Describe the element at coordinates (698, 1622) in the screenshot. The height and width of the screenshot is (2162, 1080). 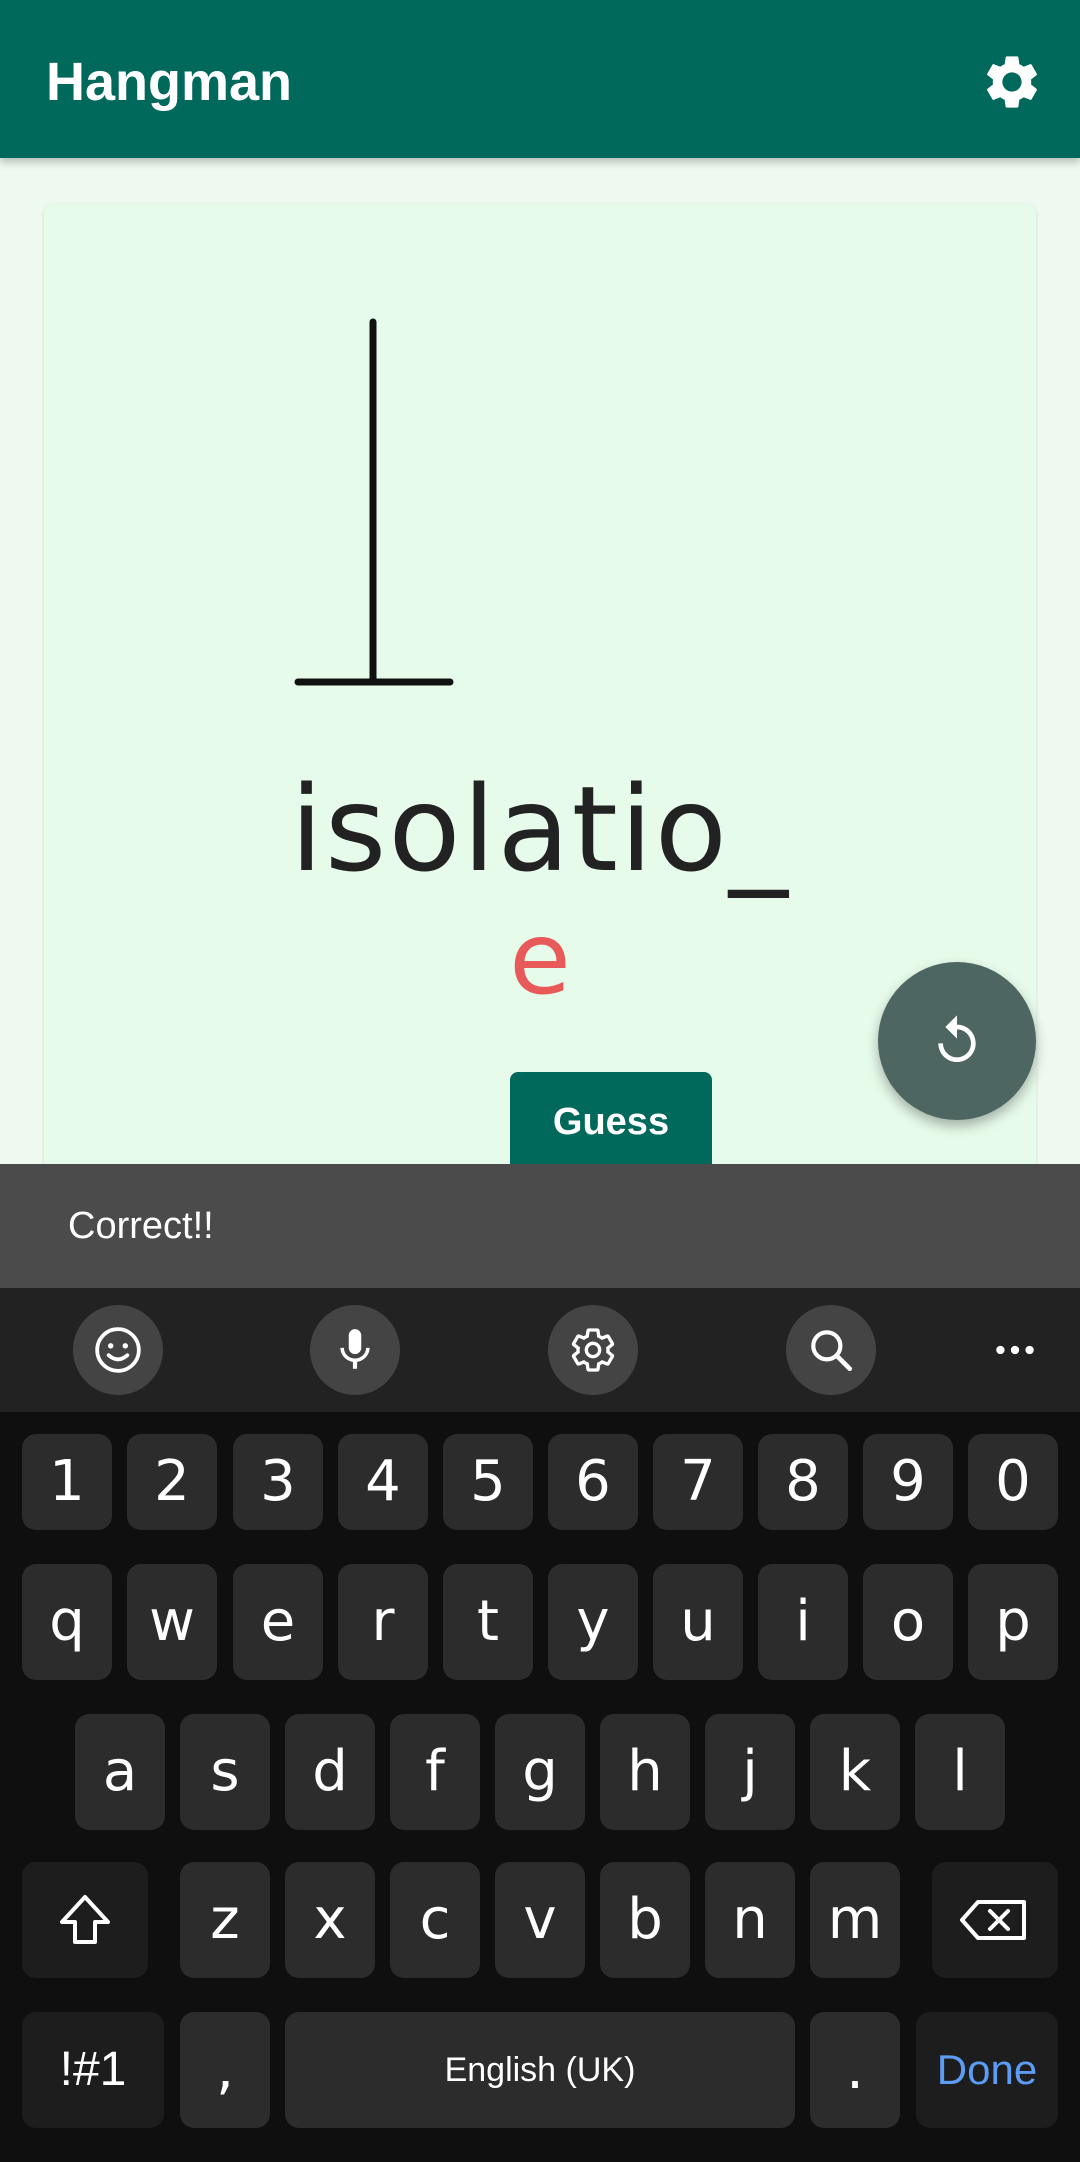
I see `key-u: u` at that location.